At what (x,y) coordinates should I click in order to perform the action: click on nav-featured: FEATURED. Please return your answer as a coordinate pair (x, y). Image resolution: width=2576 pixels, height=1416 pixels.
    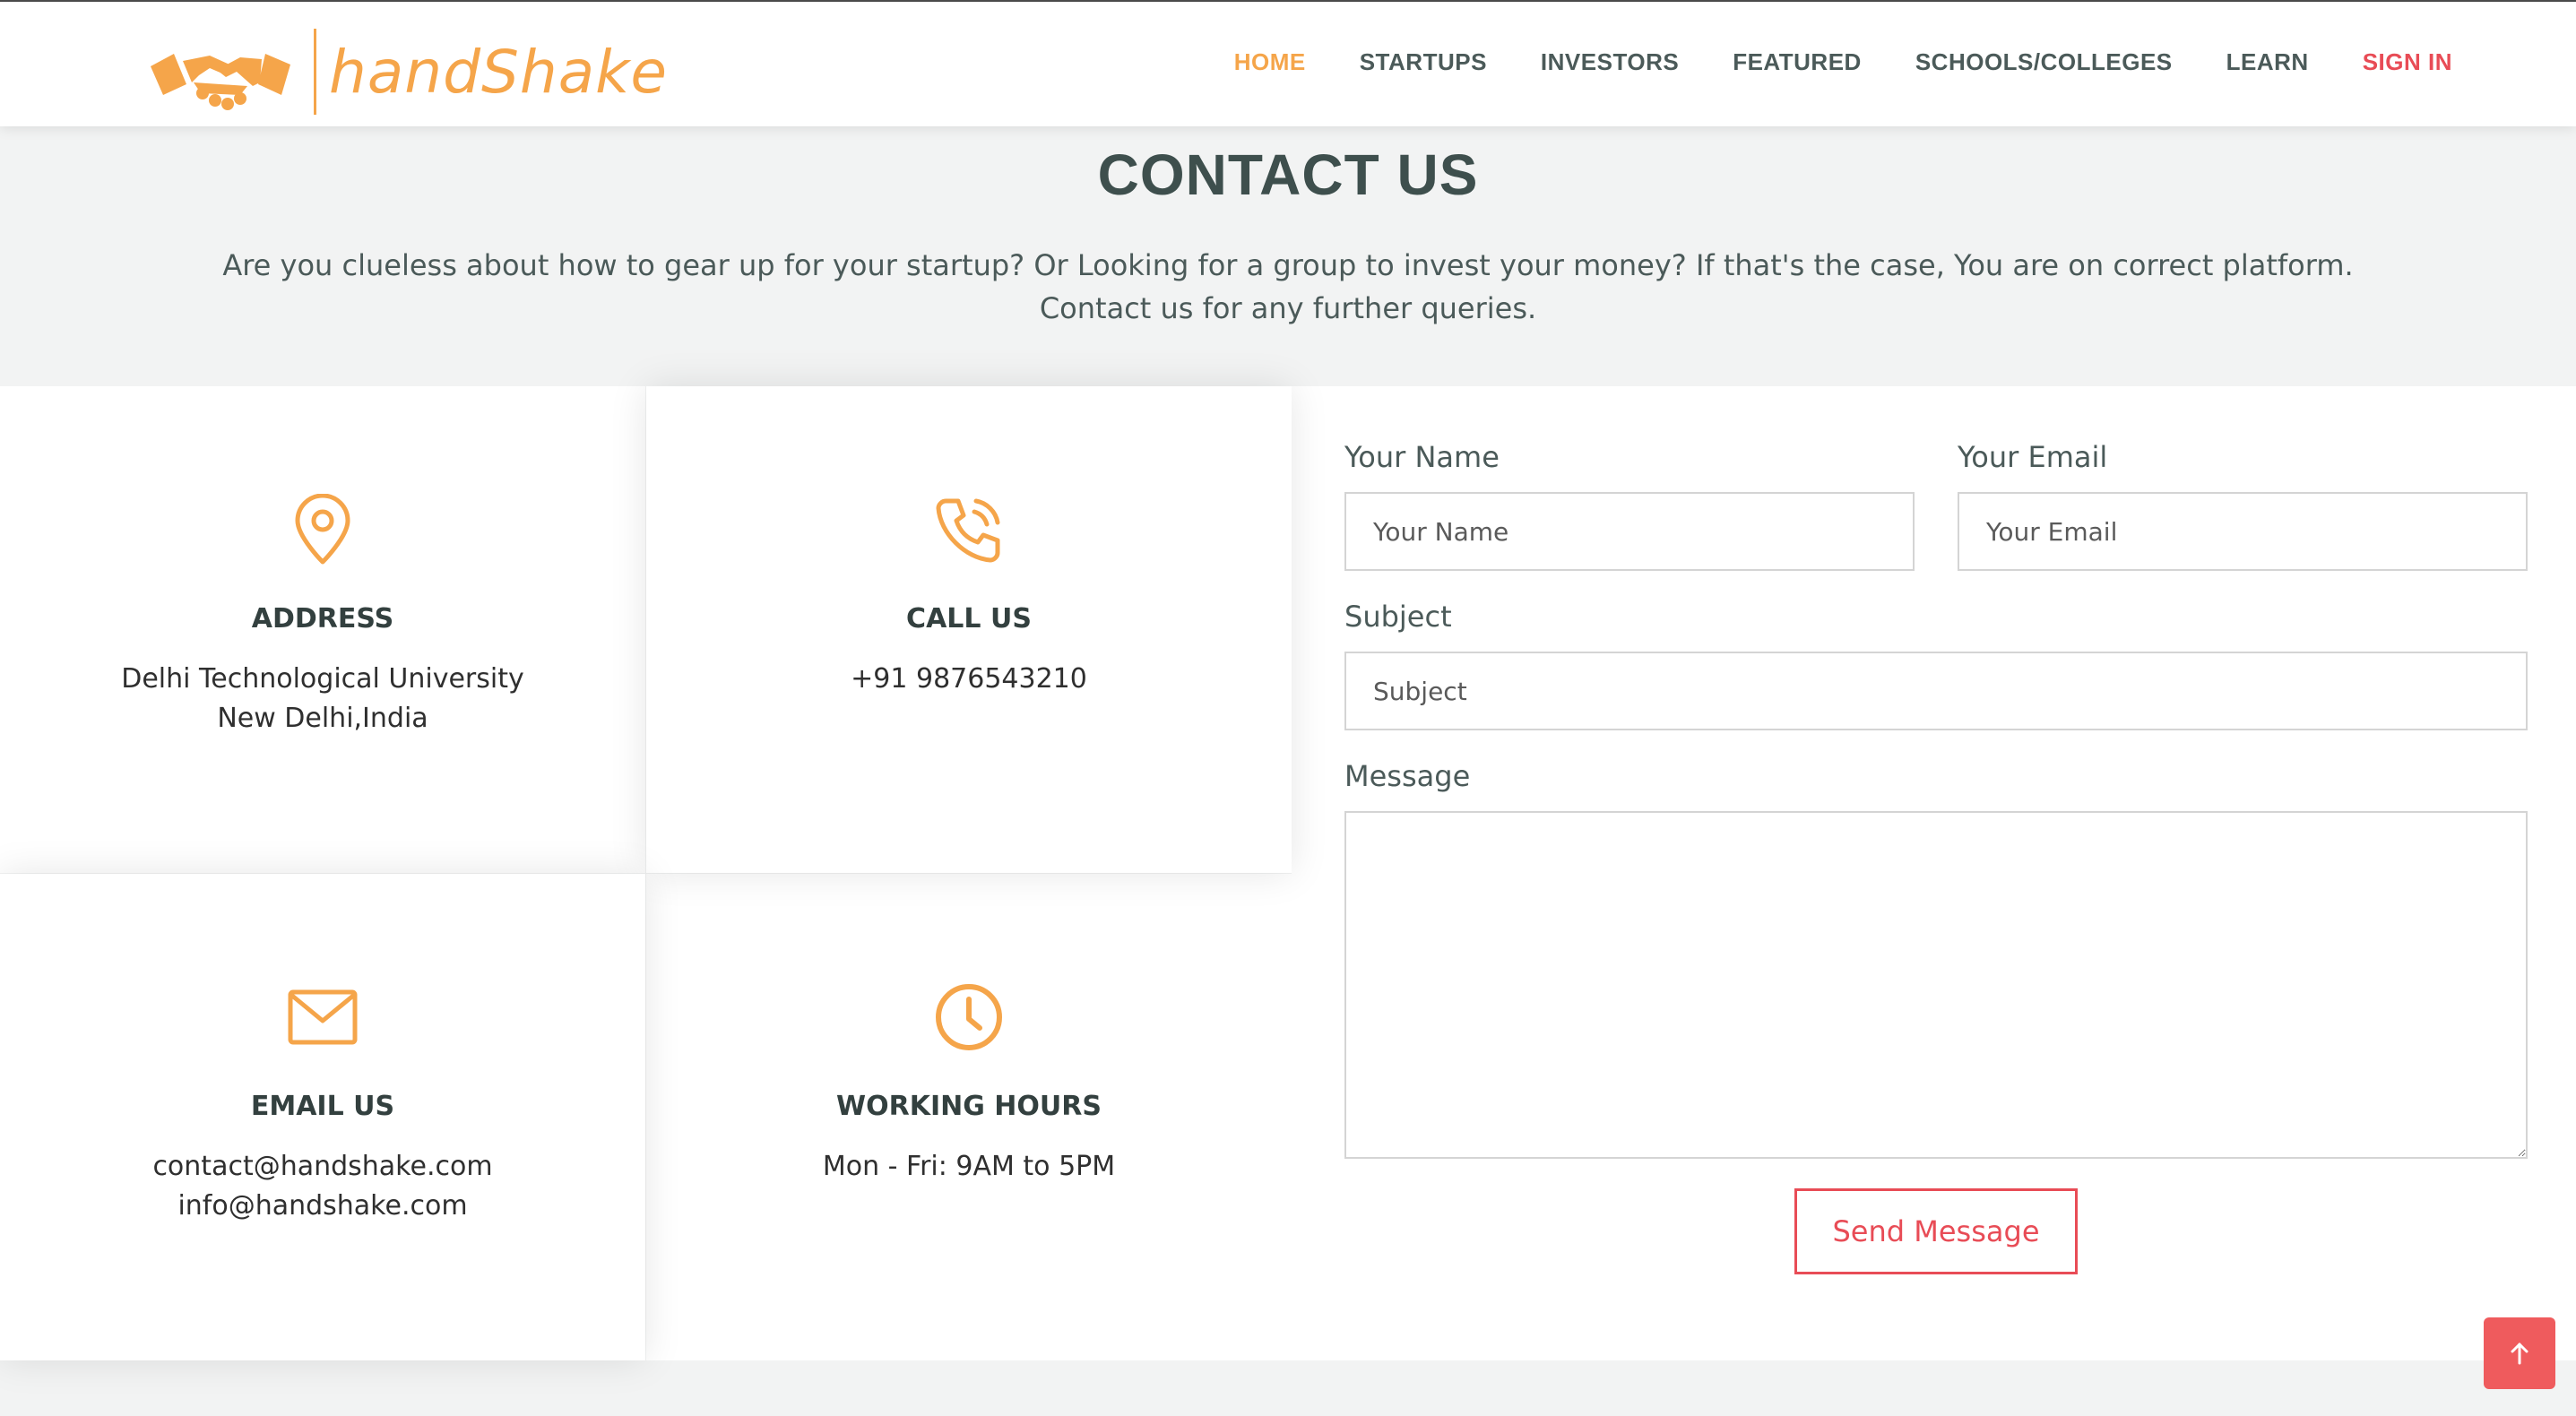
    Looking at the image, I should click on (1797, 62).